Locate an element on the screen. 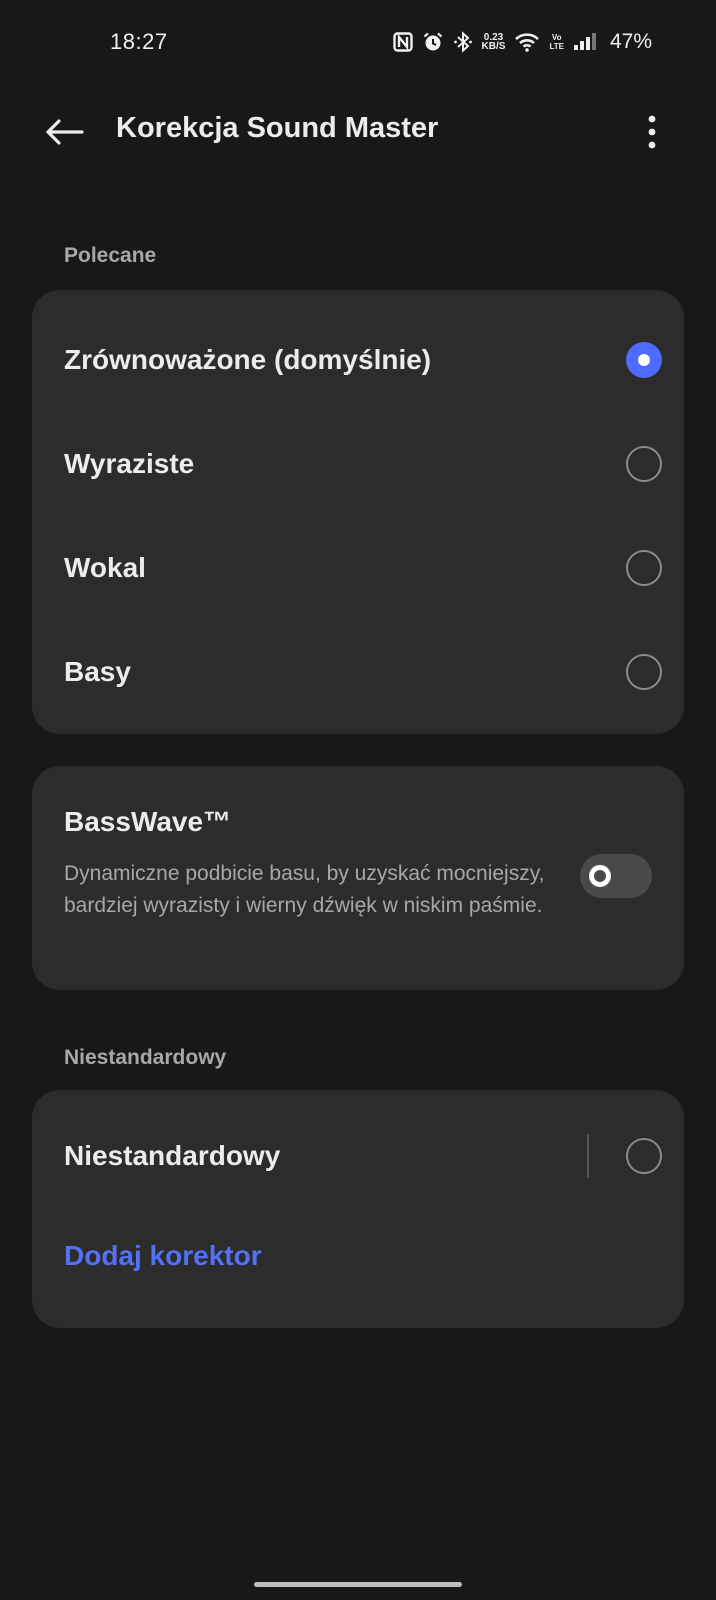 The height and width of the screenshot is (1600, 716). status-icons: 0.23 KB/S Vo LTE 47% is located at coordinates (522, 42).